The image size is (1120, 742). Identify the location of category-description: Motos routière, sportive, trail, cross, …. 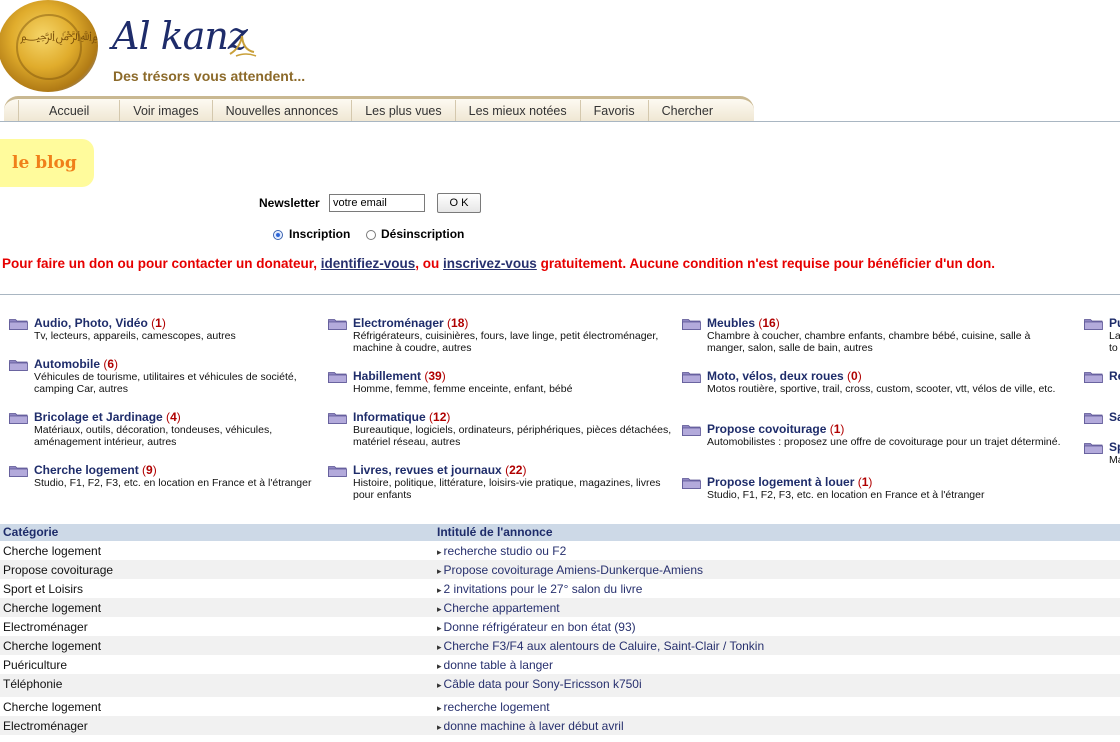
(881, 389).